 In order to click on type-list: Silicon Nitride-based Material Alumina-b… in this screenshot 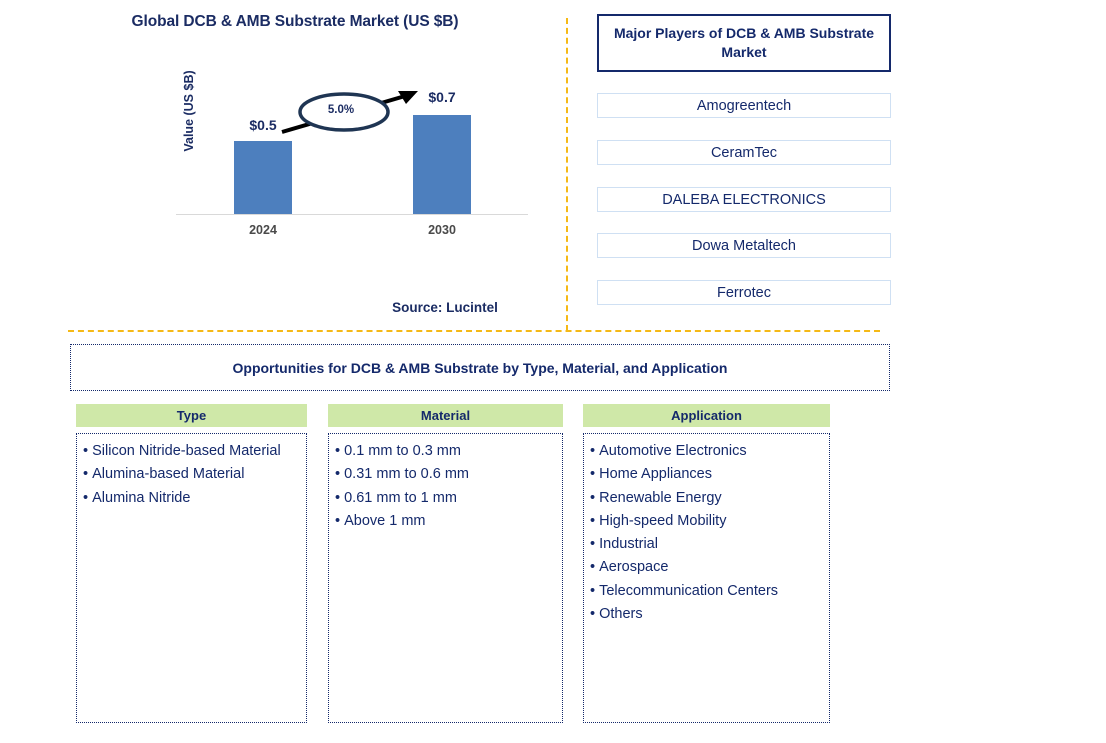, I will do `click(191, 475)`.